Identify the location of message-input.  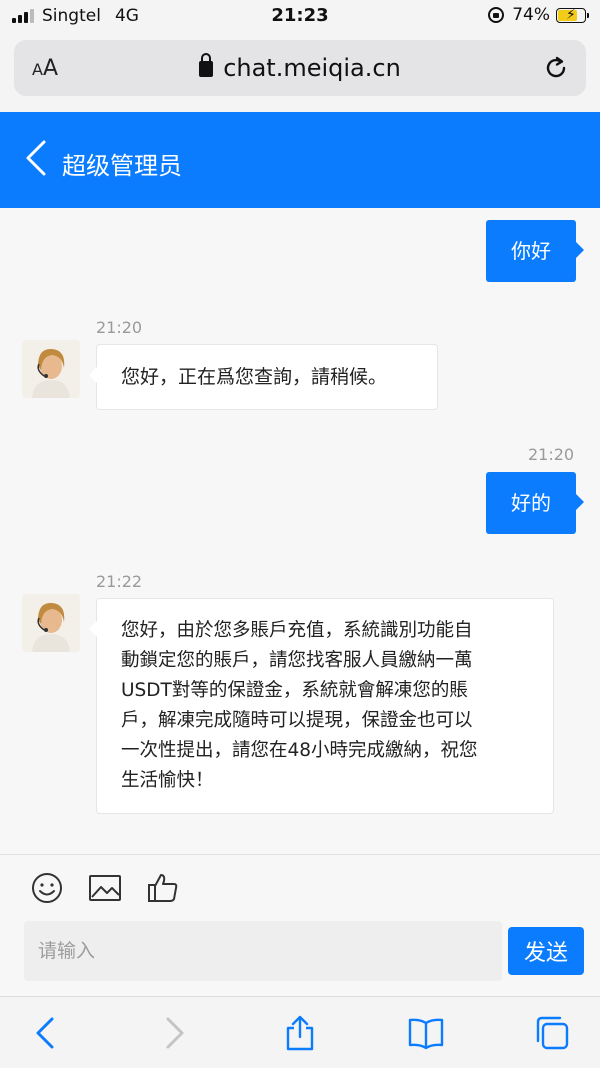
(263, 951).